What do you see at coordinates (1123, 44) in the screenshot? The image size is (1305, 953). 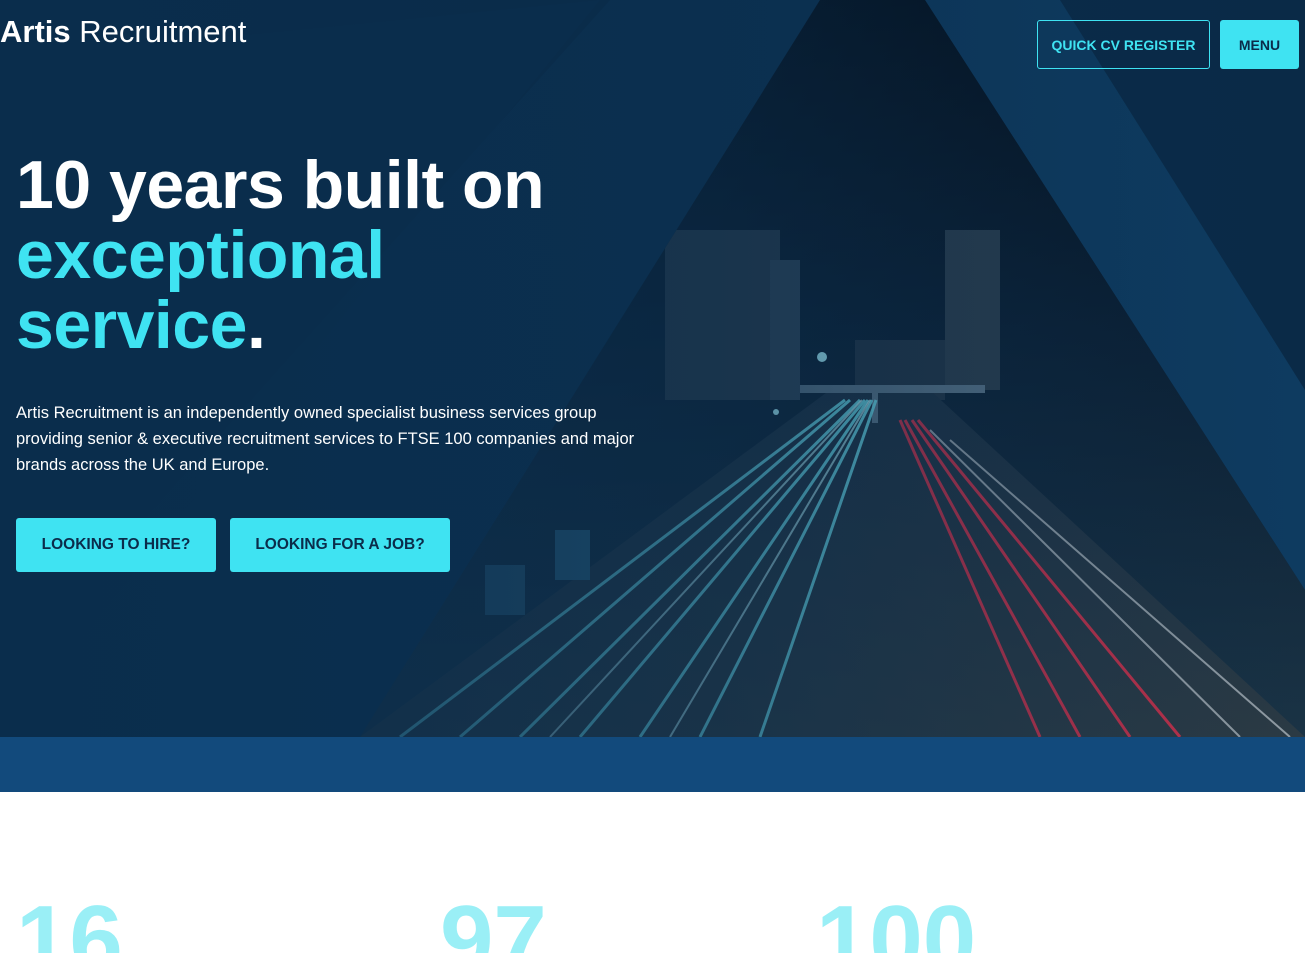 I see `quick-cv-register-button: QUICK CV REGISTER` at bounding box center [1123, 44].